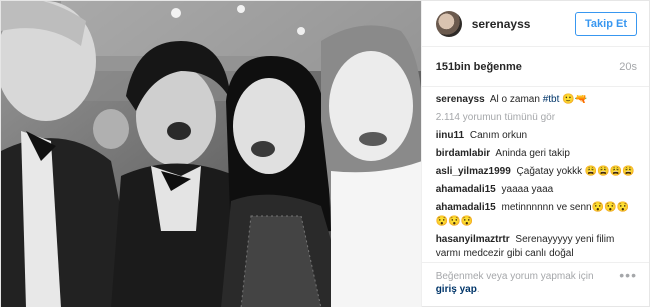 The height and width of the screenshot is (307, 650). What do you see at coordinates (479, 67) in the screenshot?
I see `like-count: 151bin beğenme` at bounding box center [479, 67].